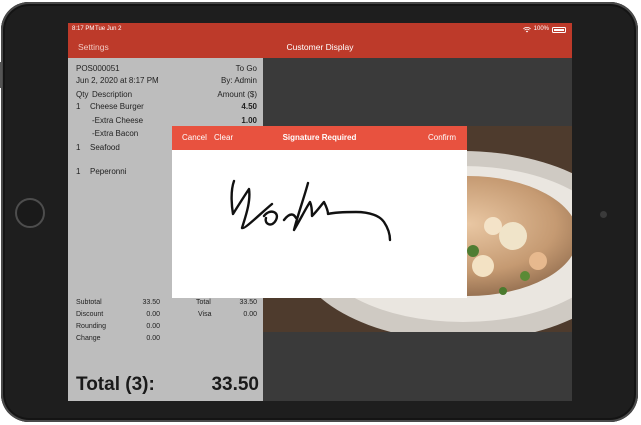 The image size is (641, 425). I want to click on summary-label: Total, so click(203, 302).